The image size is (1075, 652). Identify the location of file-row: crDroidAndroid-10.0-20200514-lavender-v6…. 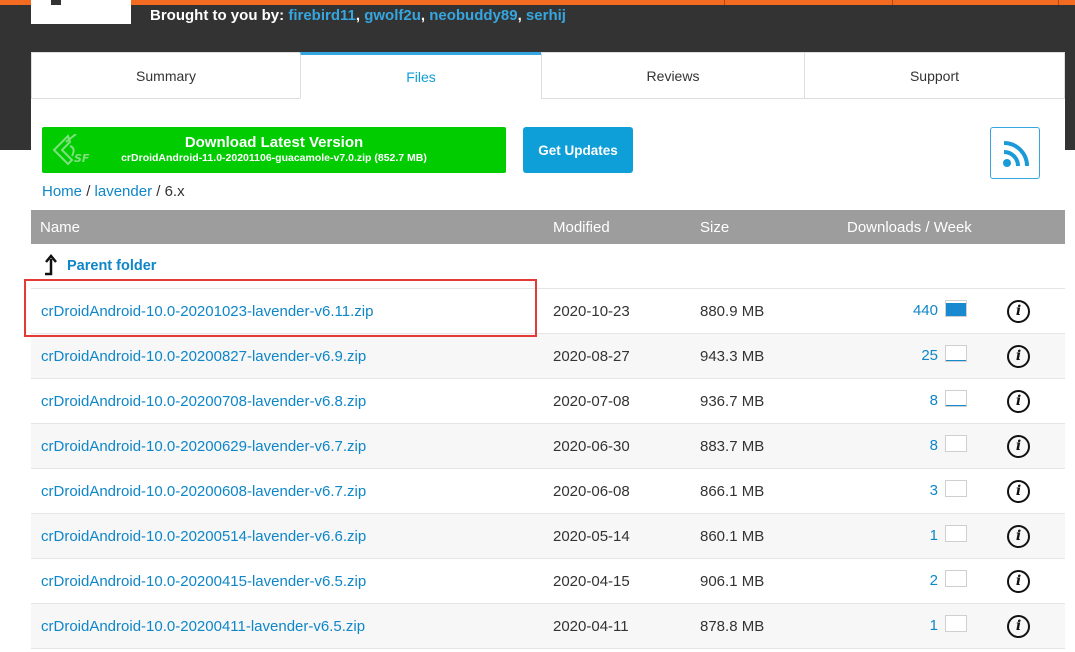
(548, 536).